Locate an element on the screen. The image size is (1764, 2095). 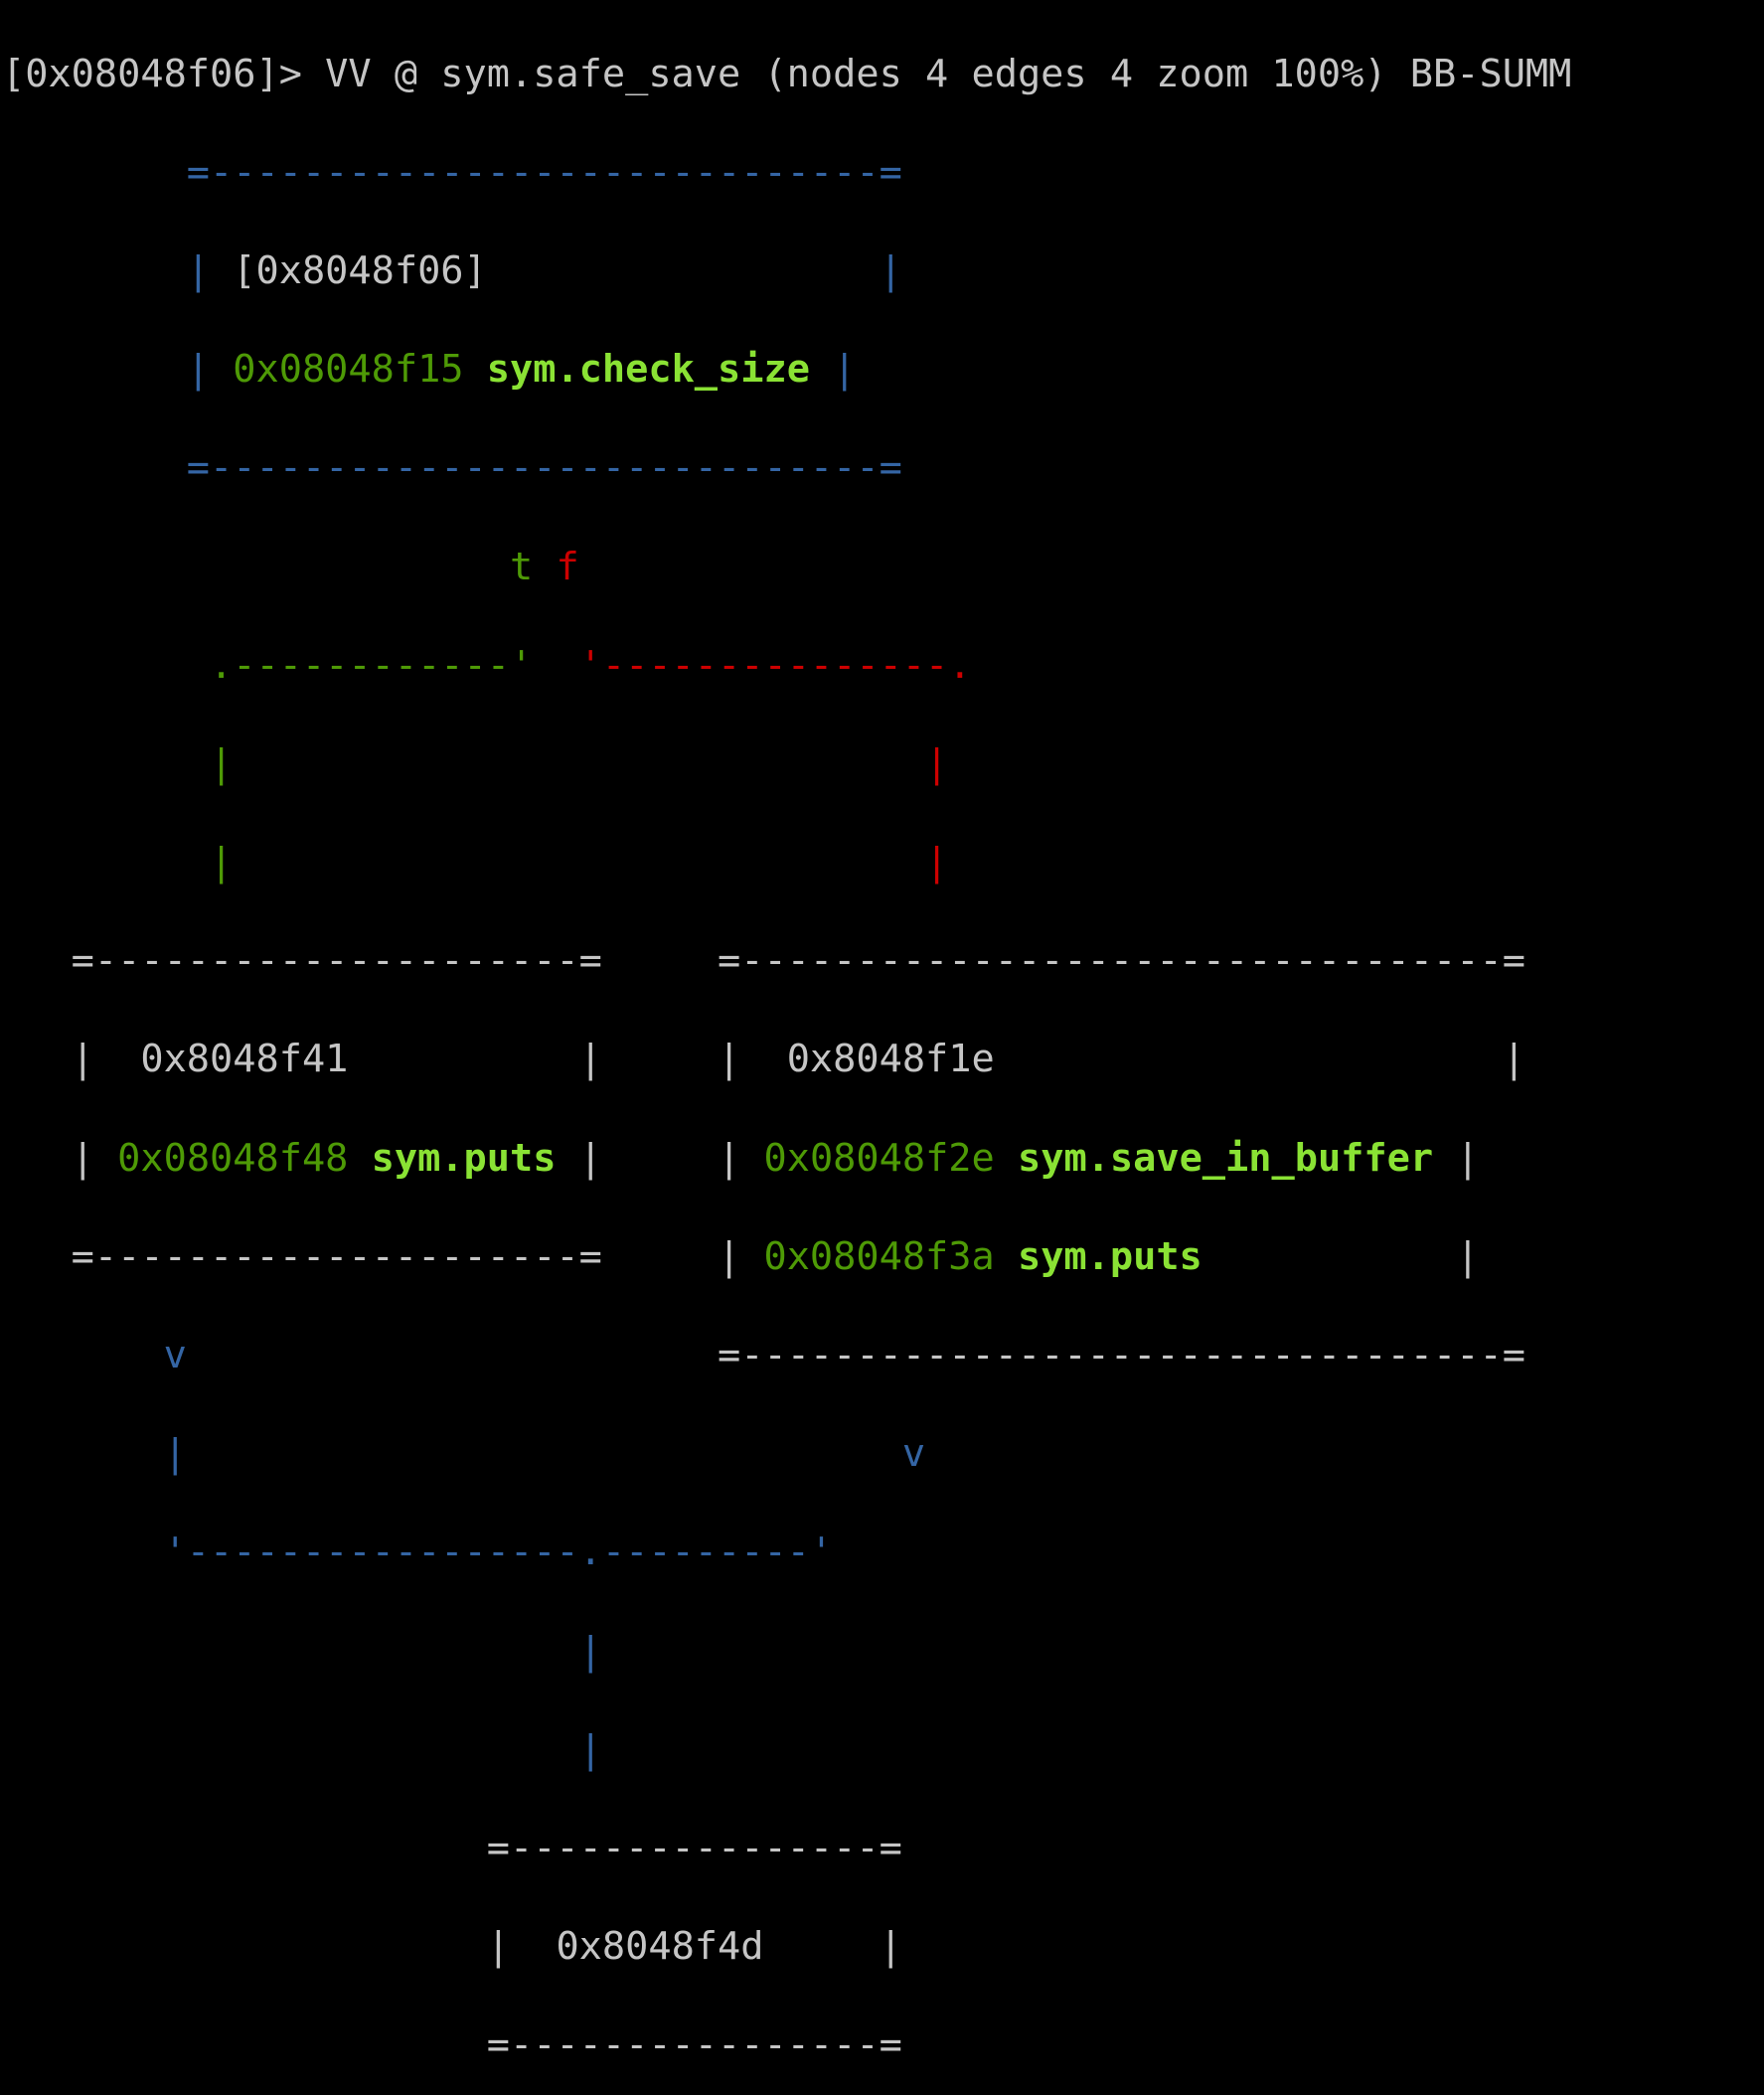
branch-split-edges: .------------' '---------------. is located at coordinates (487, 665).